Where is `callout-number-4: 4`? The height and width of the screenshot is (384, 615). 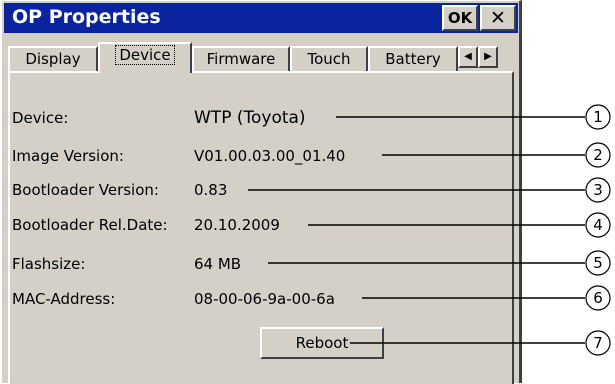 callout-number-4: 4 is located at coordinates (598, 225).